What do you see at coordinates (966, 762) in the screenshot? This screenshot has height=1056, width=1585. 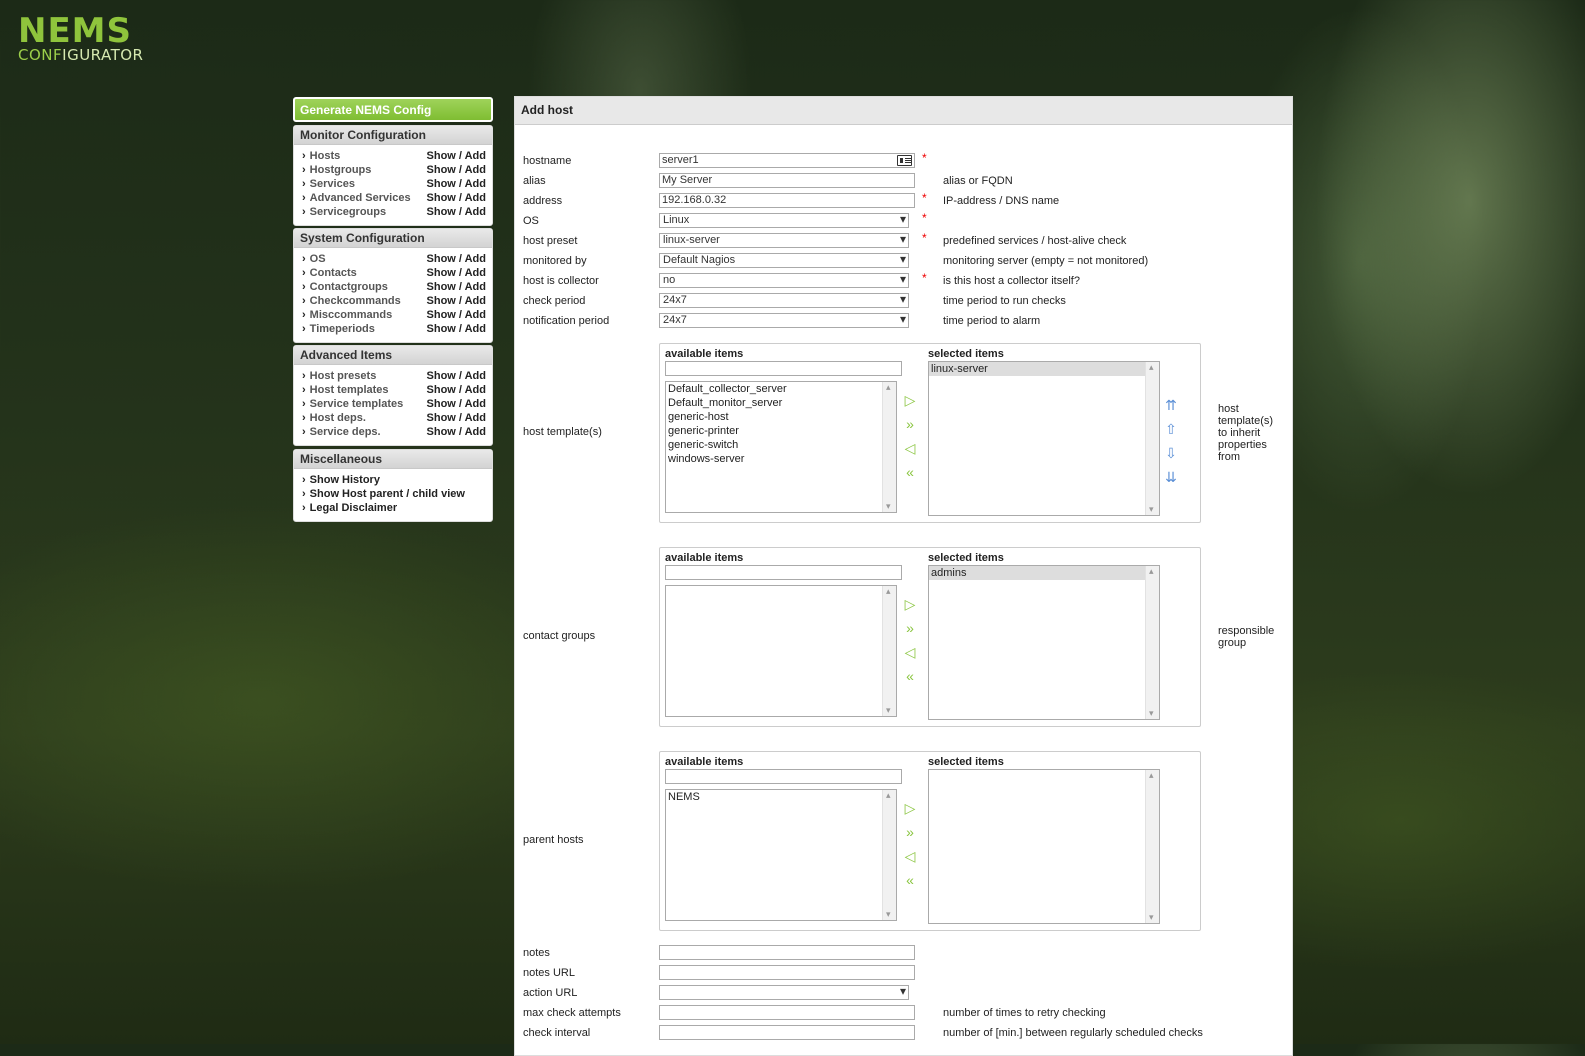 I see `selected-items-label: selected items` at bounding box center [966, 762].